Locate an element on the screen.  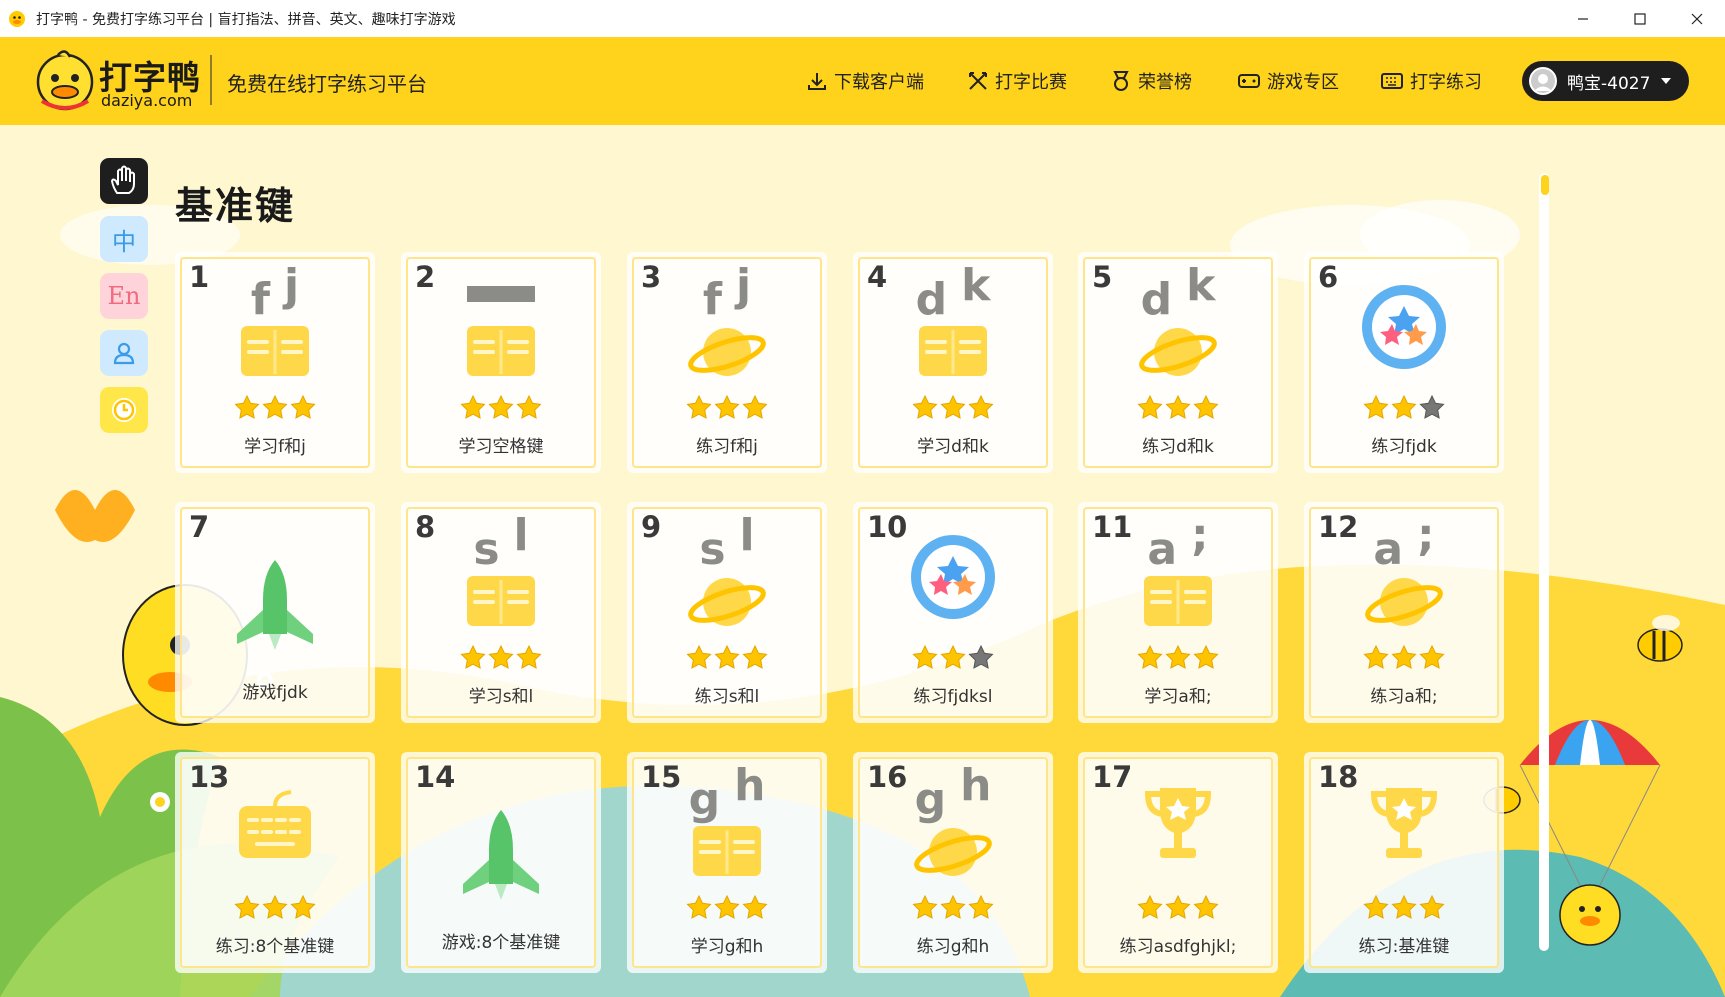
maximize-button is located at coordinates (1639, 18).